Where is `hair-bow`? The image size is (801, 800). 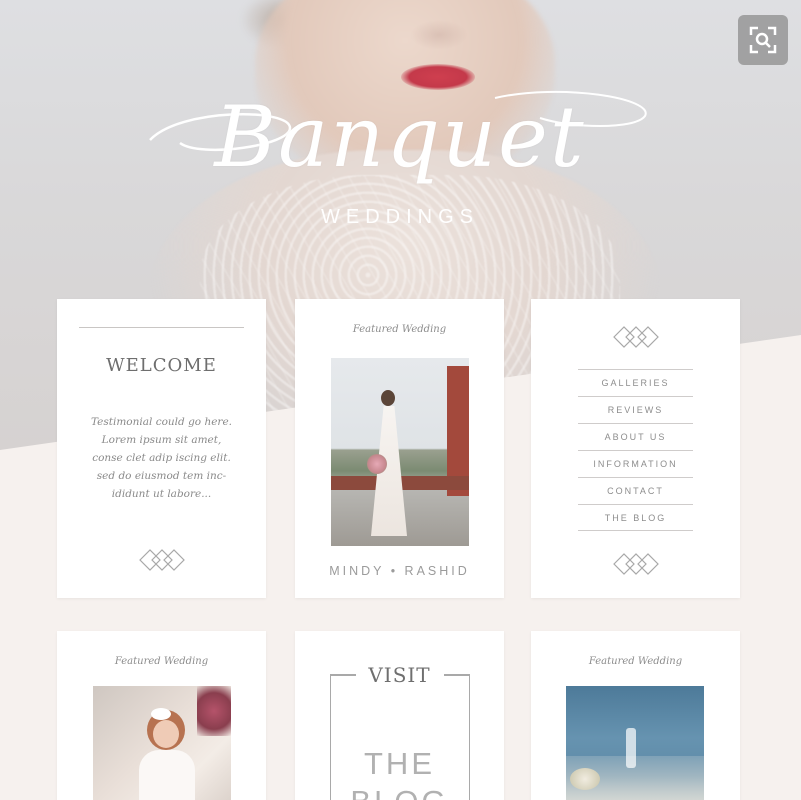
hair-bow is located at coordinates (161, 714).